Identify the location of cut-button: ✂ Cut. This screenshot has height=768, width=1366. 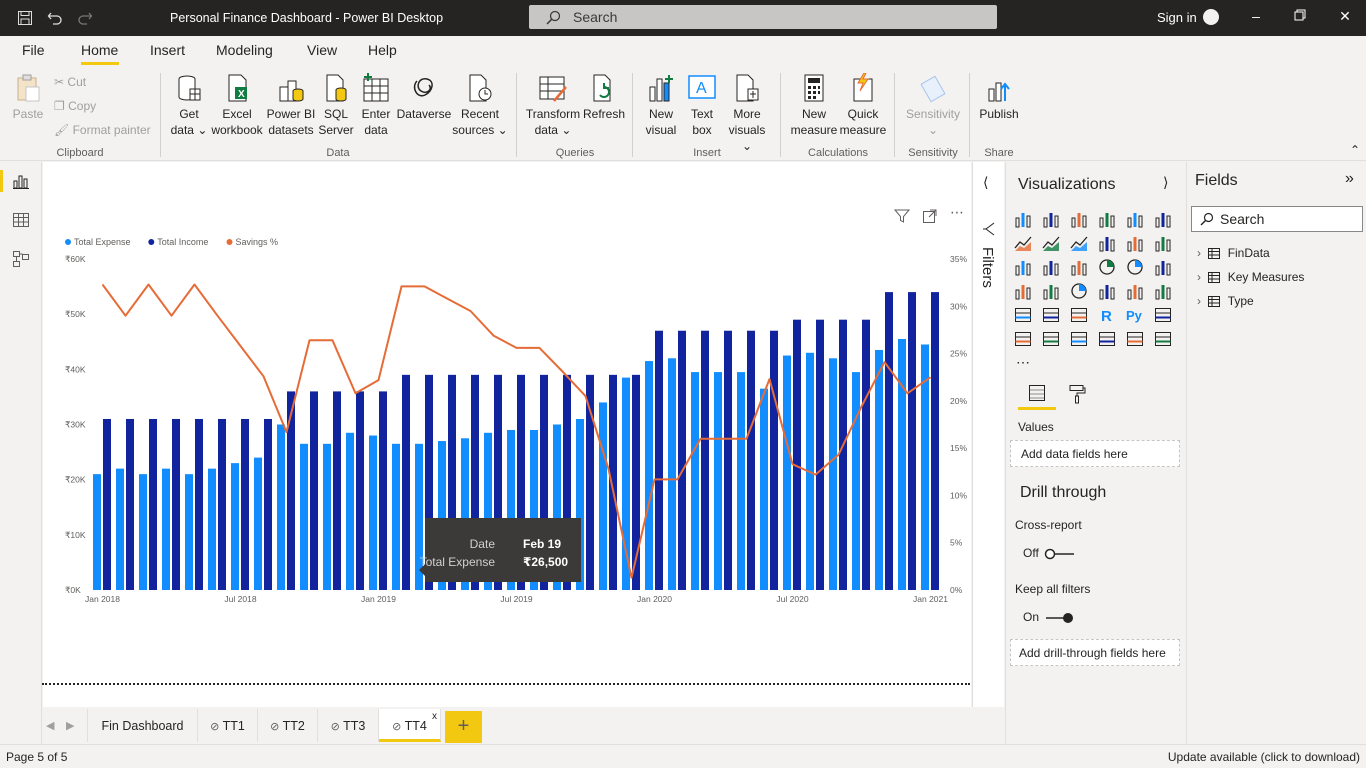
(70, 82).